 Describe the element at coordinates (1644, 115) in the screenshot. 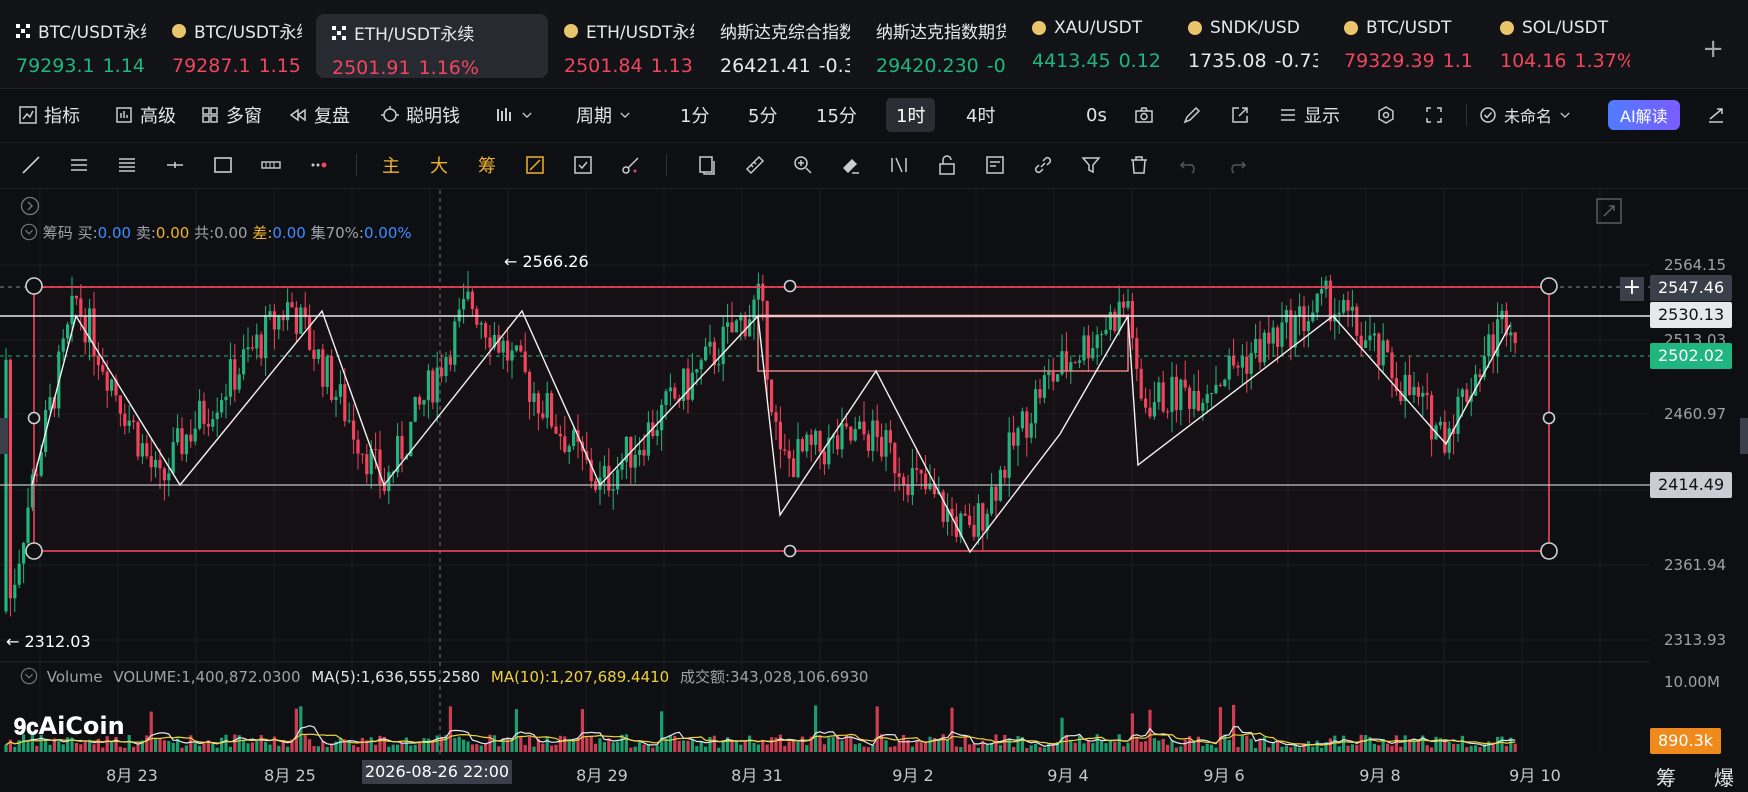

I see `ai-analysis-button: AI解读` at that location.